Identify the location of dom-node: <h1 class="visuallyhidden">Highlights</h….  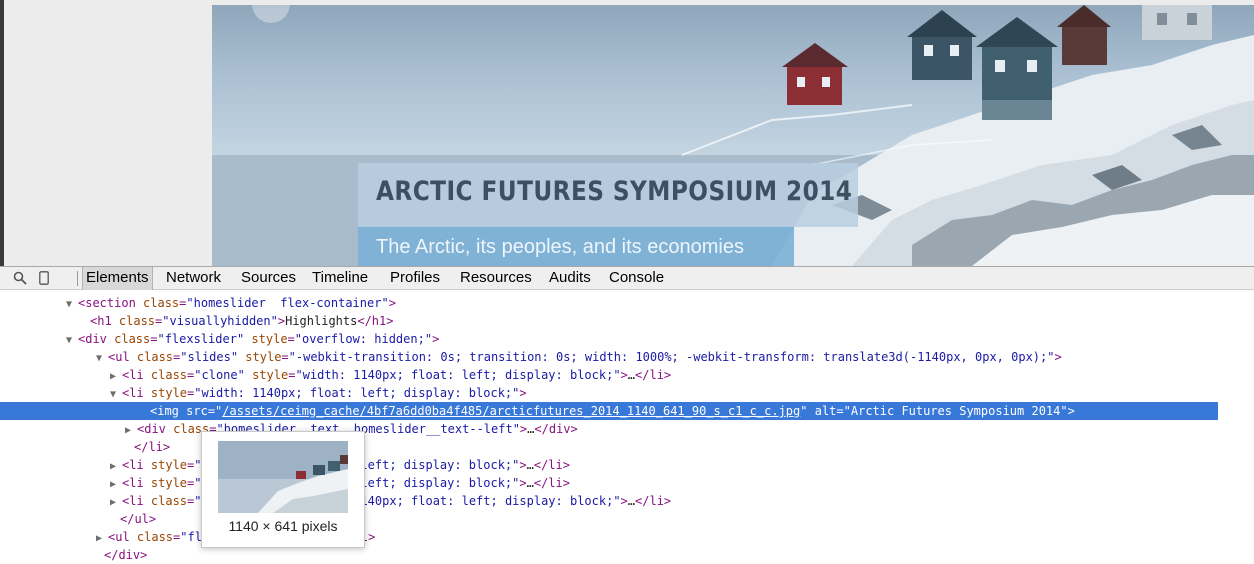
(627, 321).